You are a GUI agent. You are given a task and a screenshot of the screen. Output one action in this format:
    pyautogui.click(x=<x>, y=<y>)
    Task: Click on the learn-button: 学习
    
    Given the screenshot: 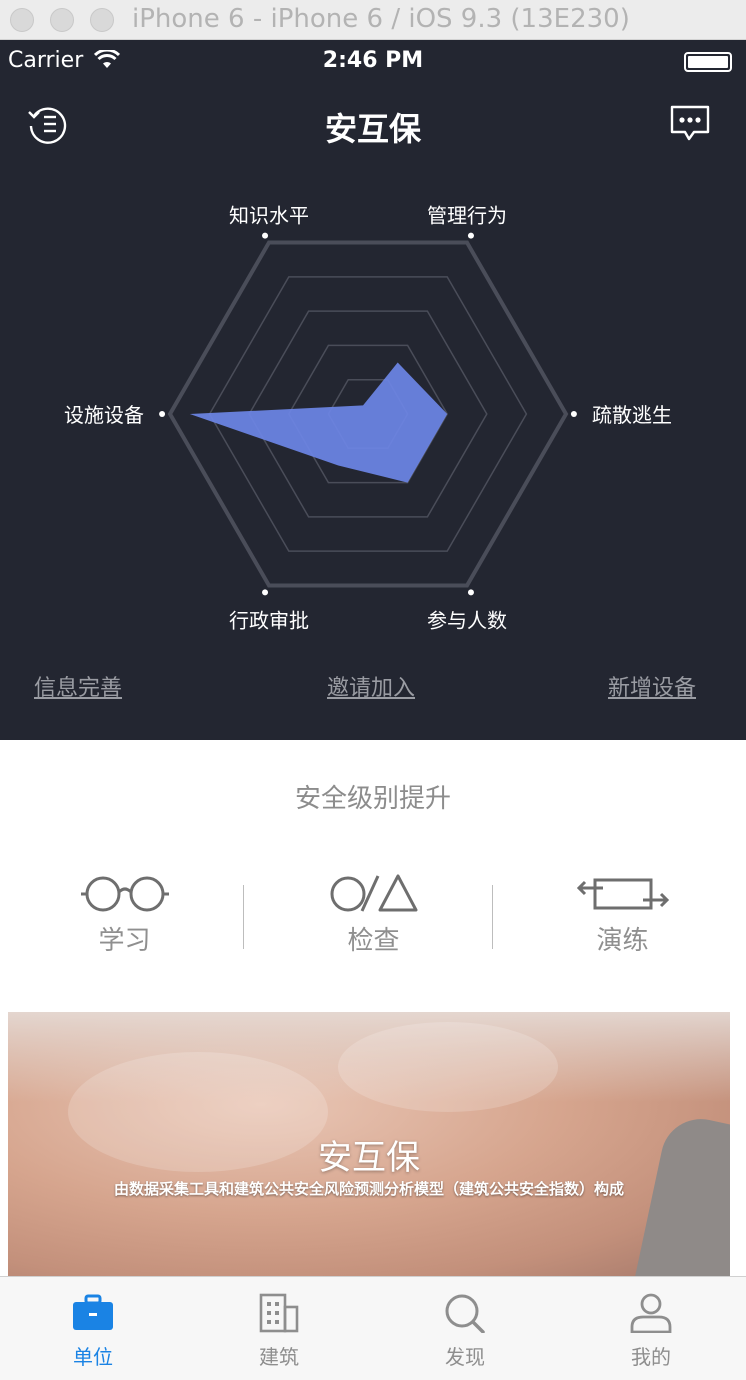 What is the action you would take?
    pyautogui.click(x=124, y=920)
    